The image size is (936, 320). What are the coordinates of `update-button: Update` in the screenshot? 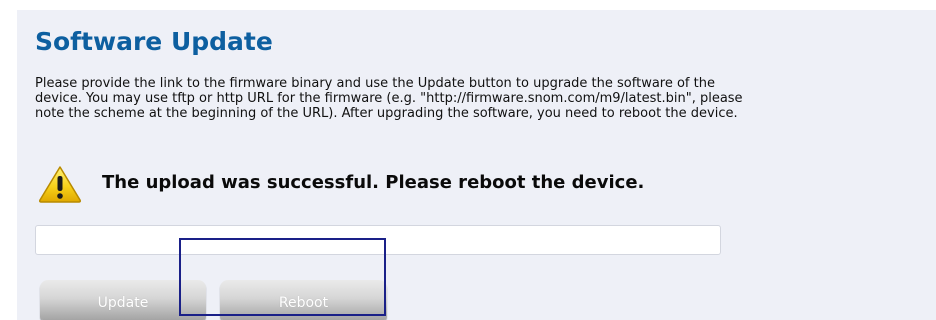 It's located at (123, 300).